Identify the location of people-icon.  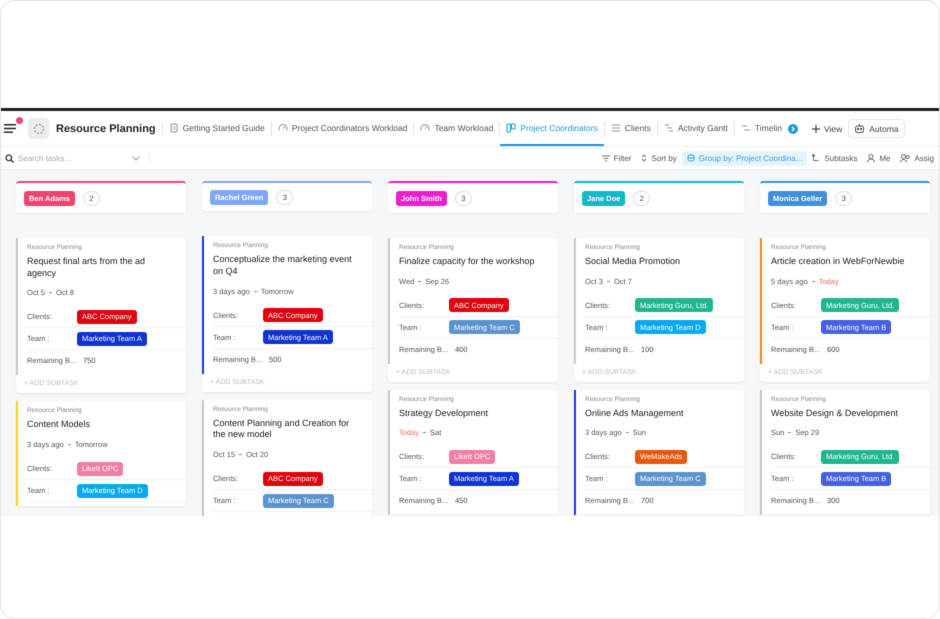
(905, 158).